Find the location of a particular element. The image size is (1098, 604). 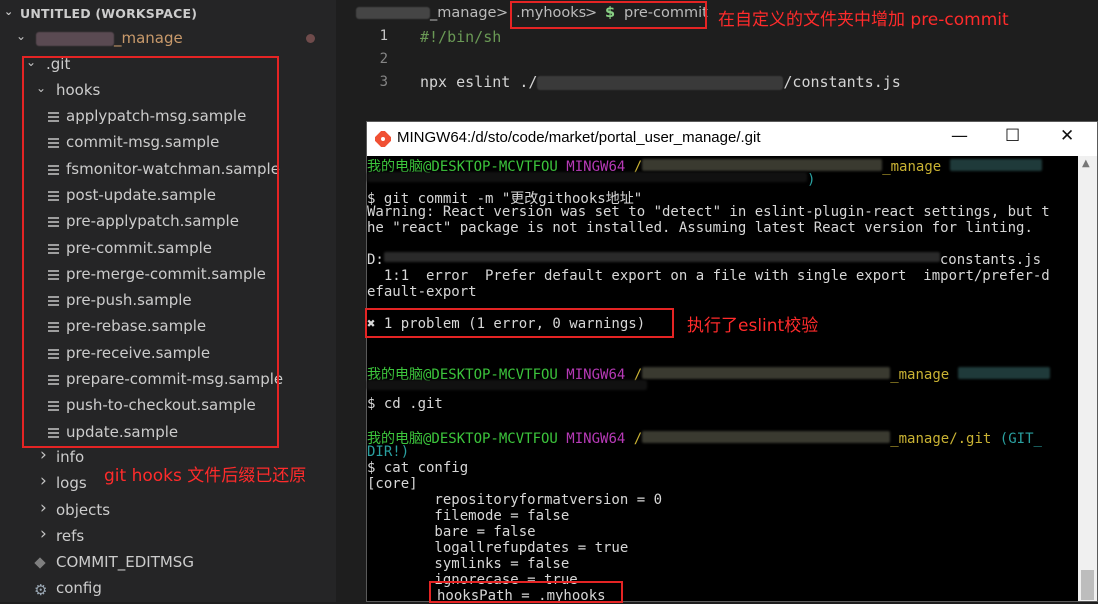

tree-item-folder-refs: › refs is located at coordinates (168, 537).